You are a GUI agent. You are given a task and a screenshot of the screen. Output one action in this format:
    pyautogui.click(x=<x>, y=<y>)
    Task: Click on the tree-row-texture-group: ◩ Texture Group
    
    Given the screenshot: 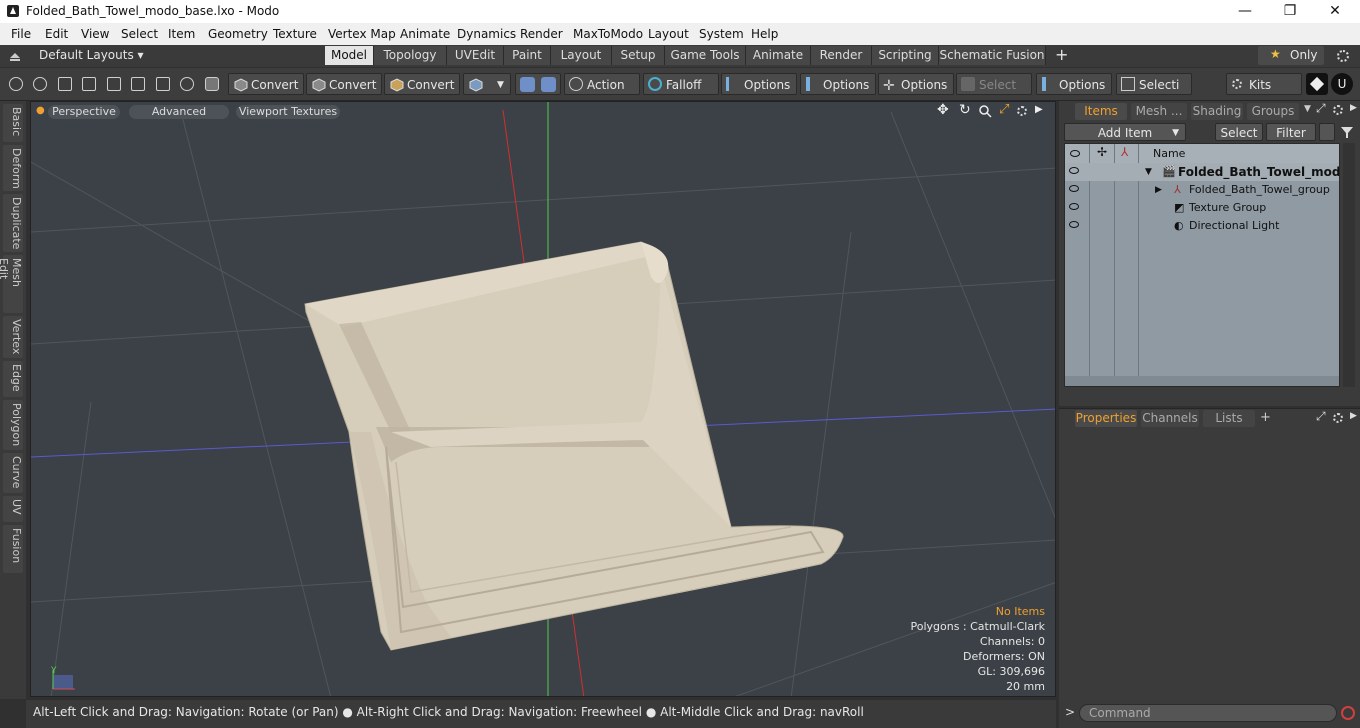 What is the action you would take?
    pyautogui.click(x=1202, y=208)
    